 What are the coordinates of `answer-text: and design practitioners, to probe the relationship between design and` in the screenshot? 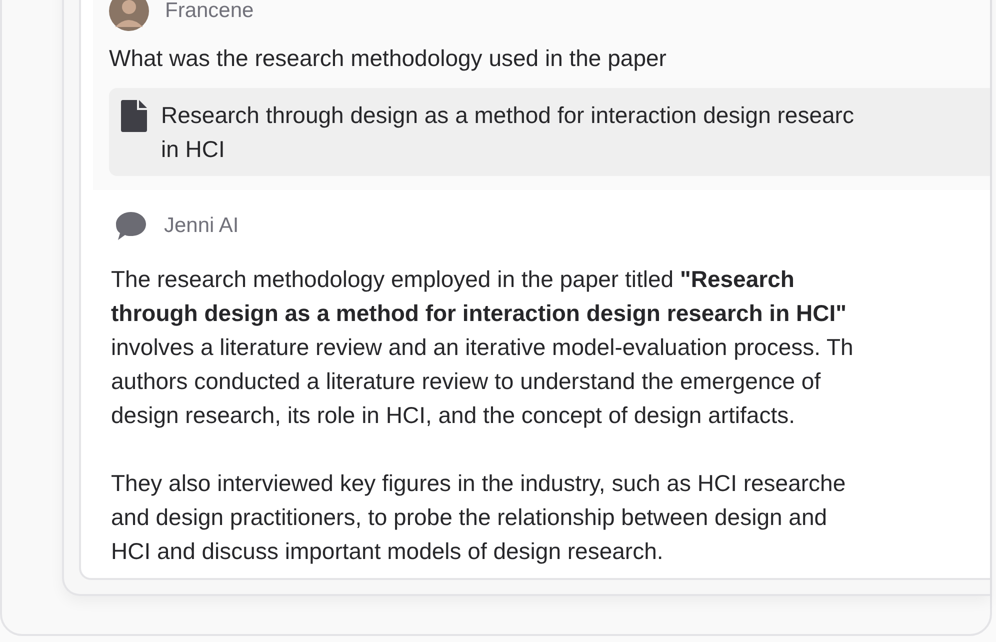 It's located at (469, 517).